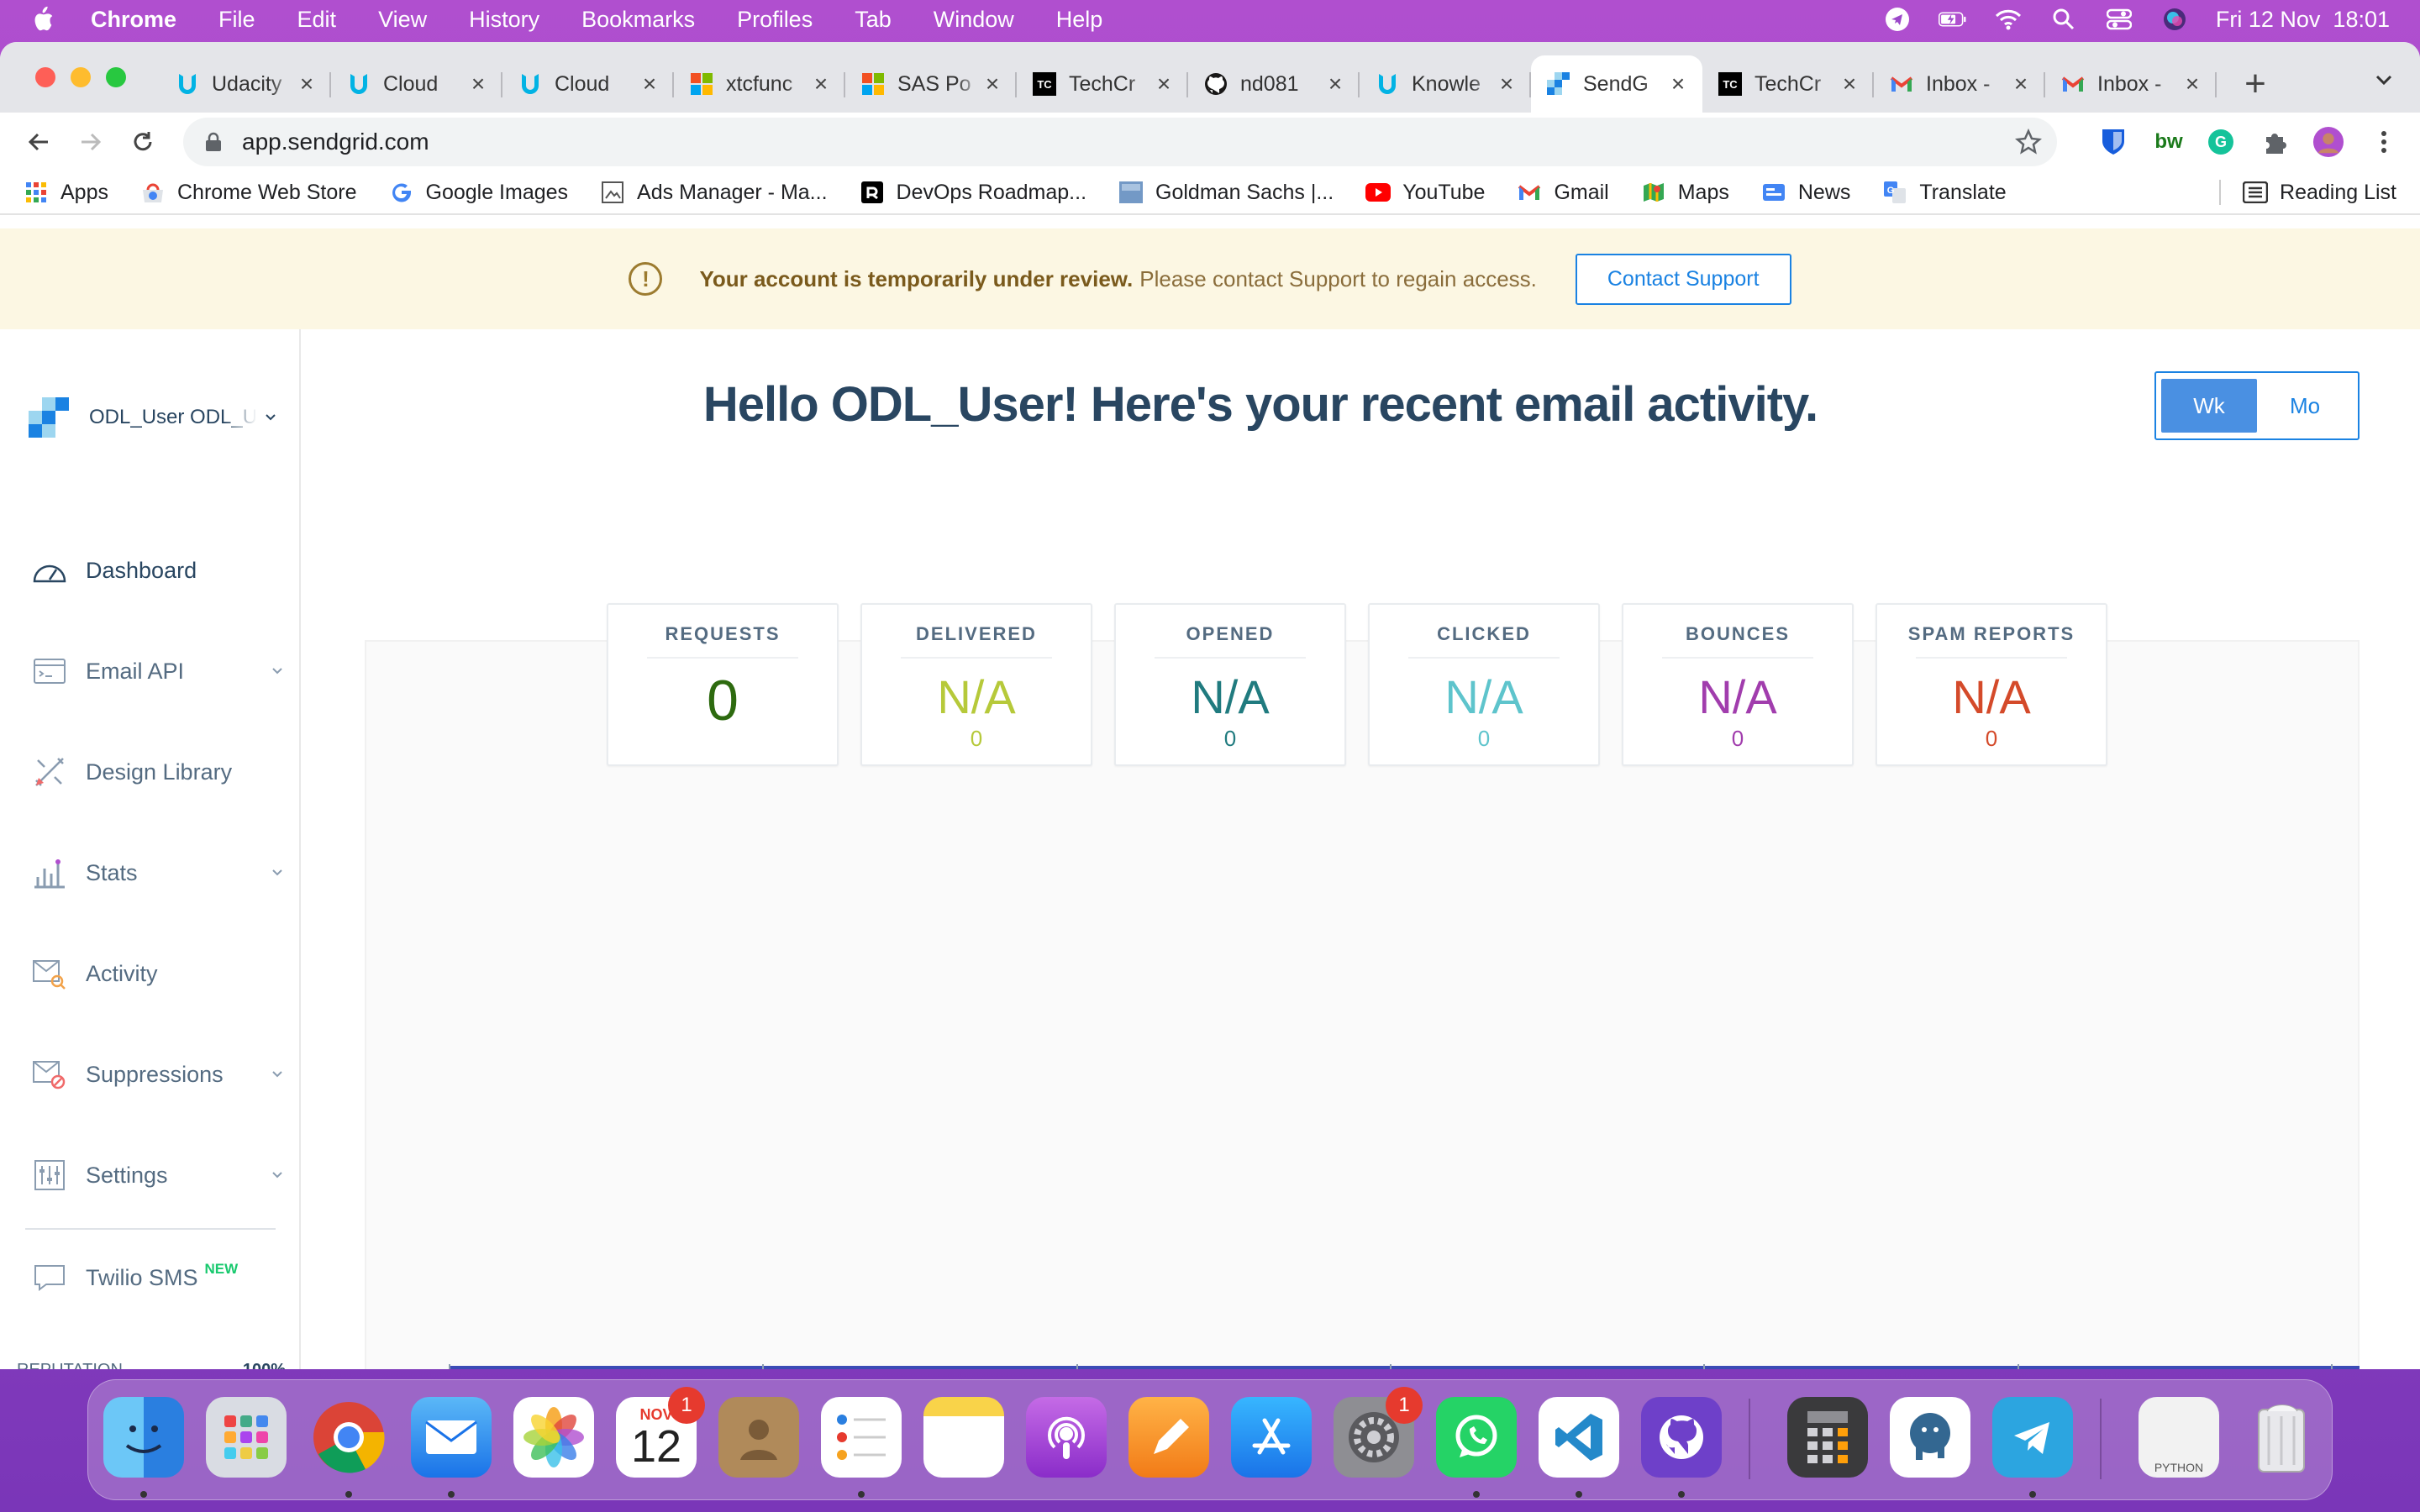 The image size is (2420, 1512). Describe the element at coordinates (158, 1074) in the screenshot. I see `sidebar-item-suppressions: Suppressions` at that location.